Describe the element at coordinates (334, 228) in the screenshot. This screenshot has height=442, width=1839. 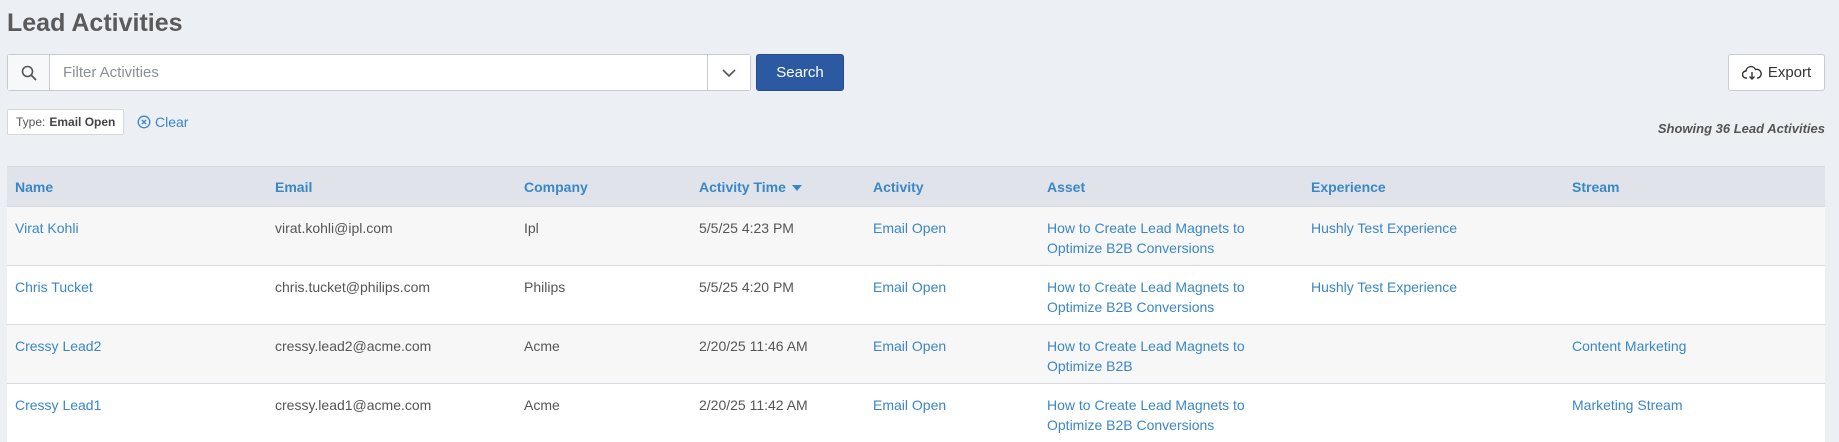
I see `lead-email: virat.kohli@ipl.com` at that location.